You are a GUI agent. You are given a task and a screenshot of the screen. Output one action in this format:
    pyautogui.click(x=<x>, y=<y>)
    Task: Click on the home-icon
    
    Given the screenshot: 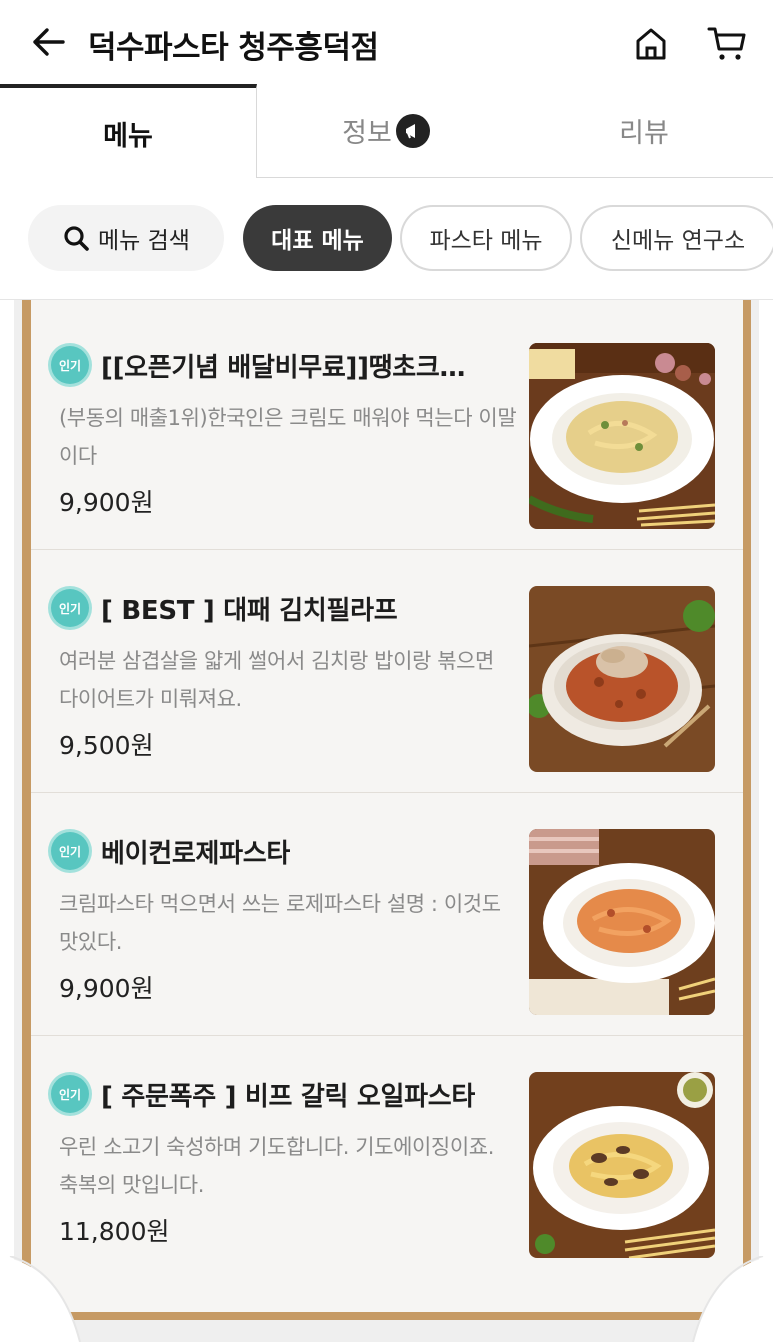 What is the action you would take?
    pyautogui.click(x=651, y=44)
    